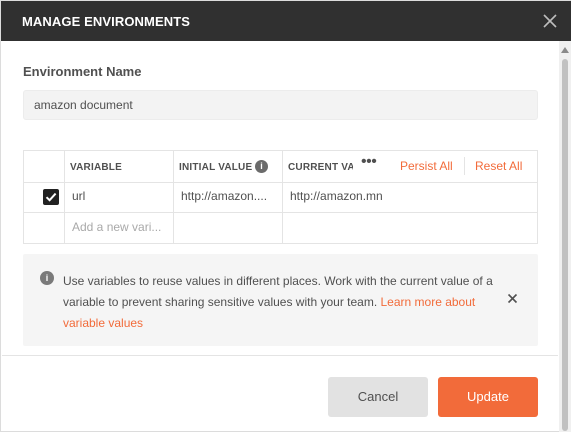  What do you see at coordinates (550, 21) in the screenshot?
I see `close-icon` at bounding box center [550, 21].